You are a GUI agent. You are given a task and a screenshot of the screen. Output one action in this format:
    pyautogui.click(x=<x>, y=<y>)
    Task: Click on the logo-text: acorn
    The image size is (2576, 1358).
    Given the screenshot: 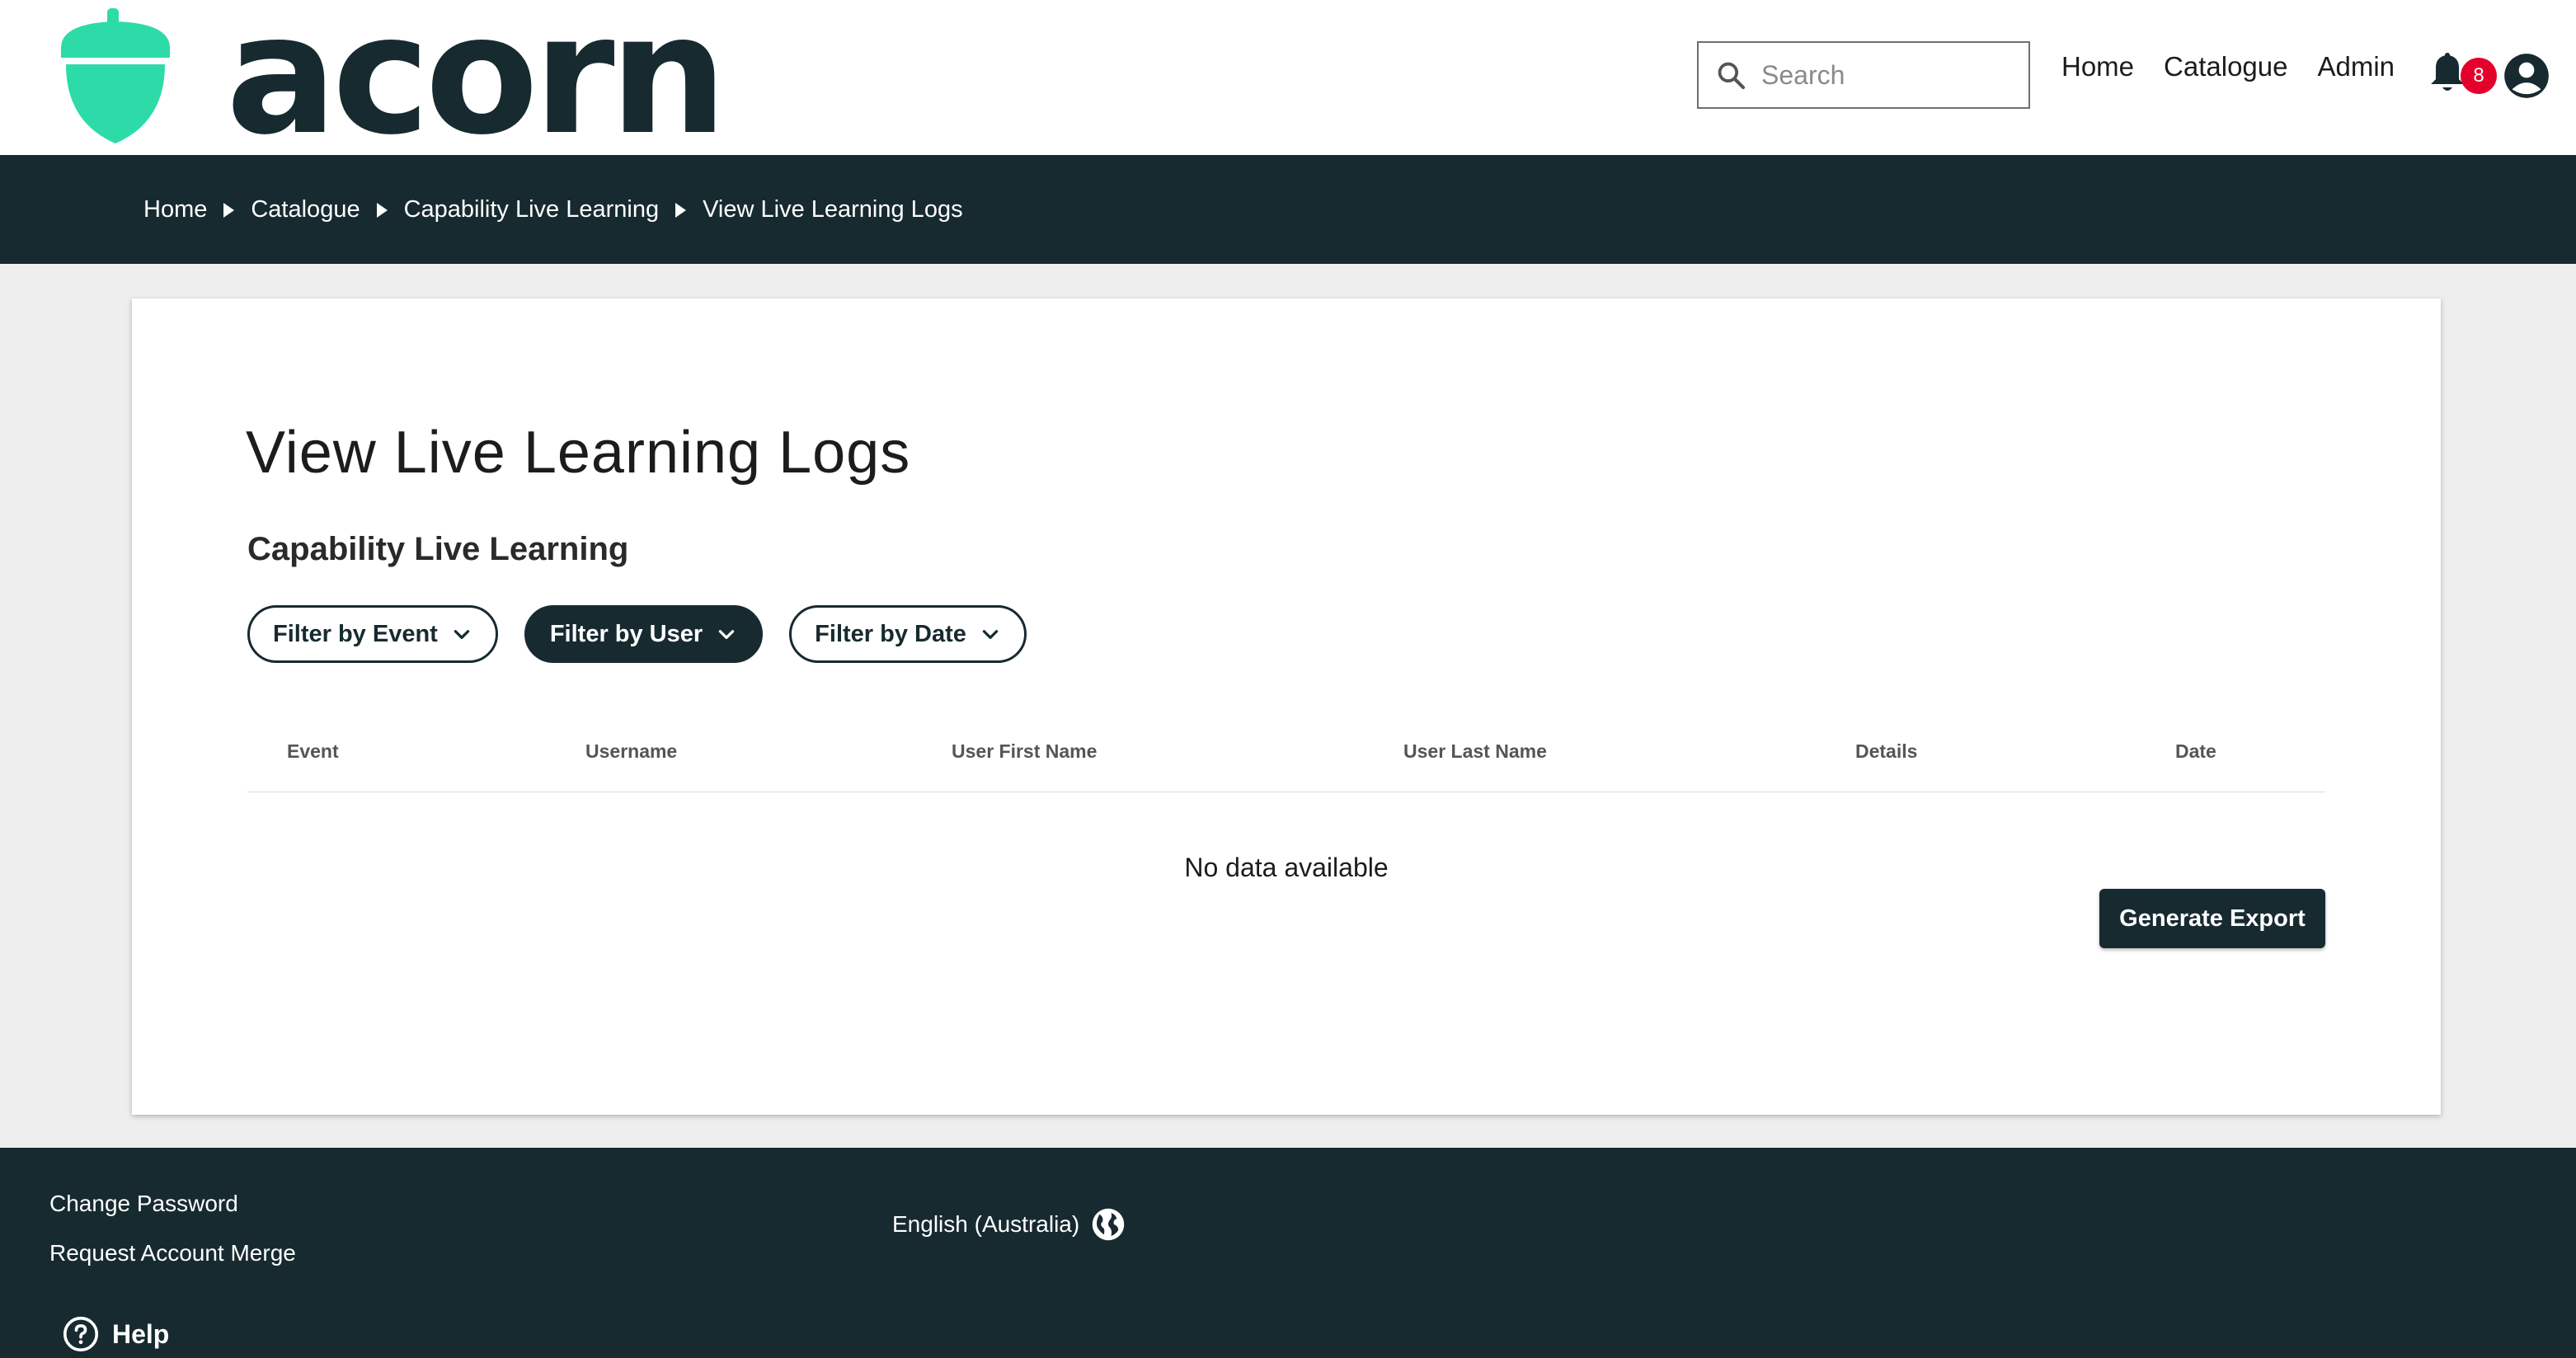 What is the action you would take?
    pyautogui.click(x=476, y=86)
    